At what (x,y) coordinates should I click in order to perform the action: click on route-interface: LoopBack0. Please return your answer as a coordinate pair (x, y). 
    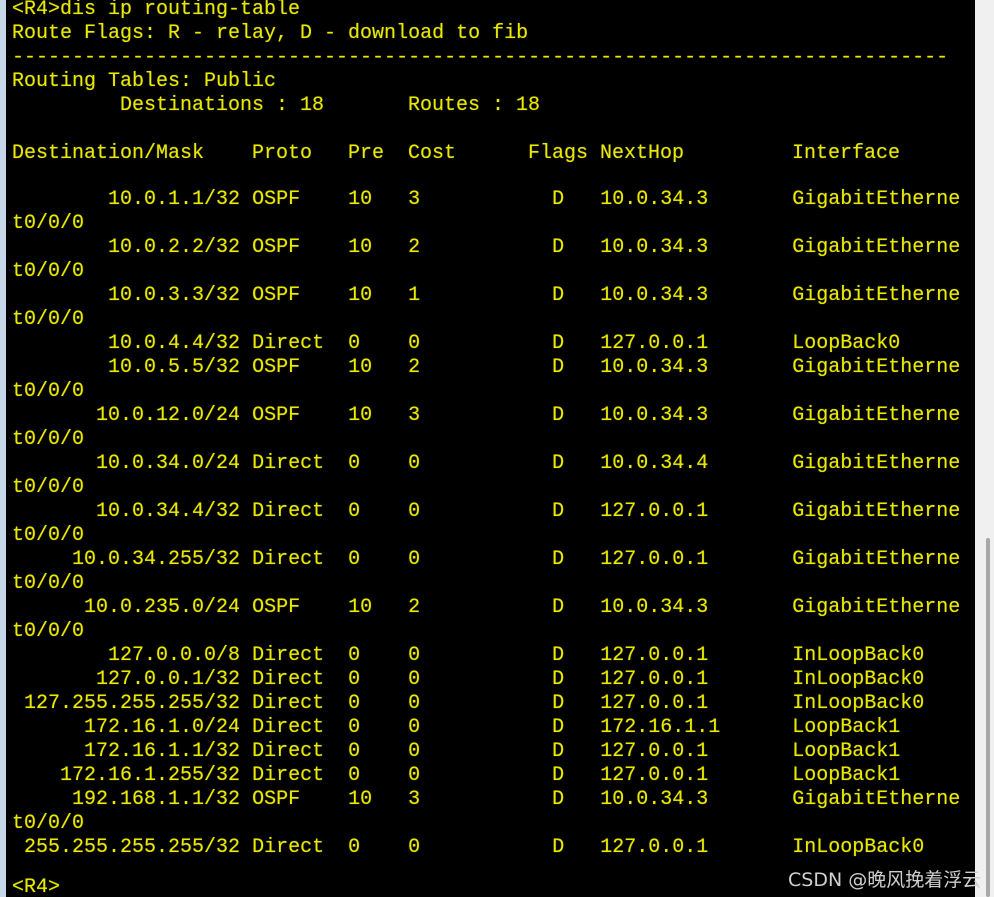
    Looking at the image, I should click on (846, 343).